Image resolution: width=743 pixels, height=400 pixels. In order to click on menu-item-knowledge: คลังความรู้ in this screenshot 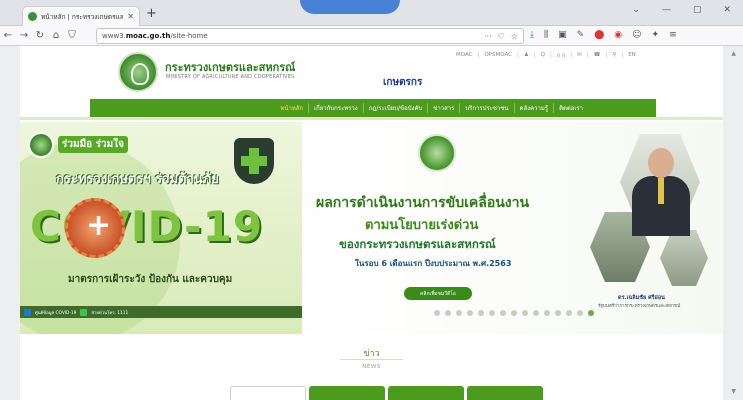, I will do `click(533, 108)`.